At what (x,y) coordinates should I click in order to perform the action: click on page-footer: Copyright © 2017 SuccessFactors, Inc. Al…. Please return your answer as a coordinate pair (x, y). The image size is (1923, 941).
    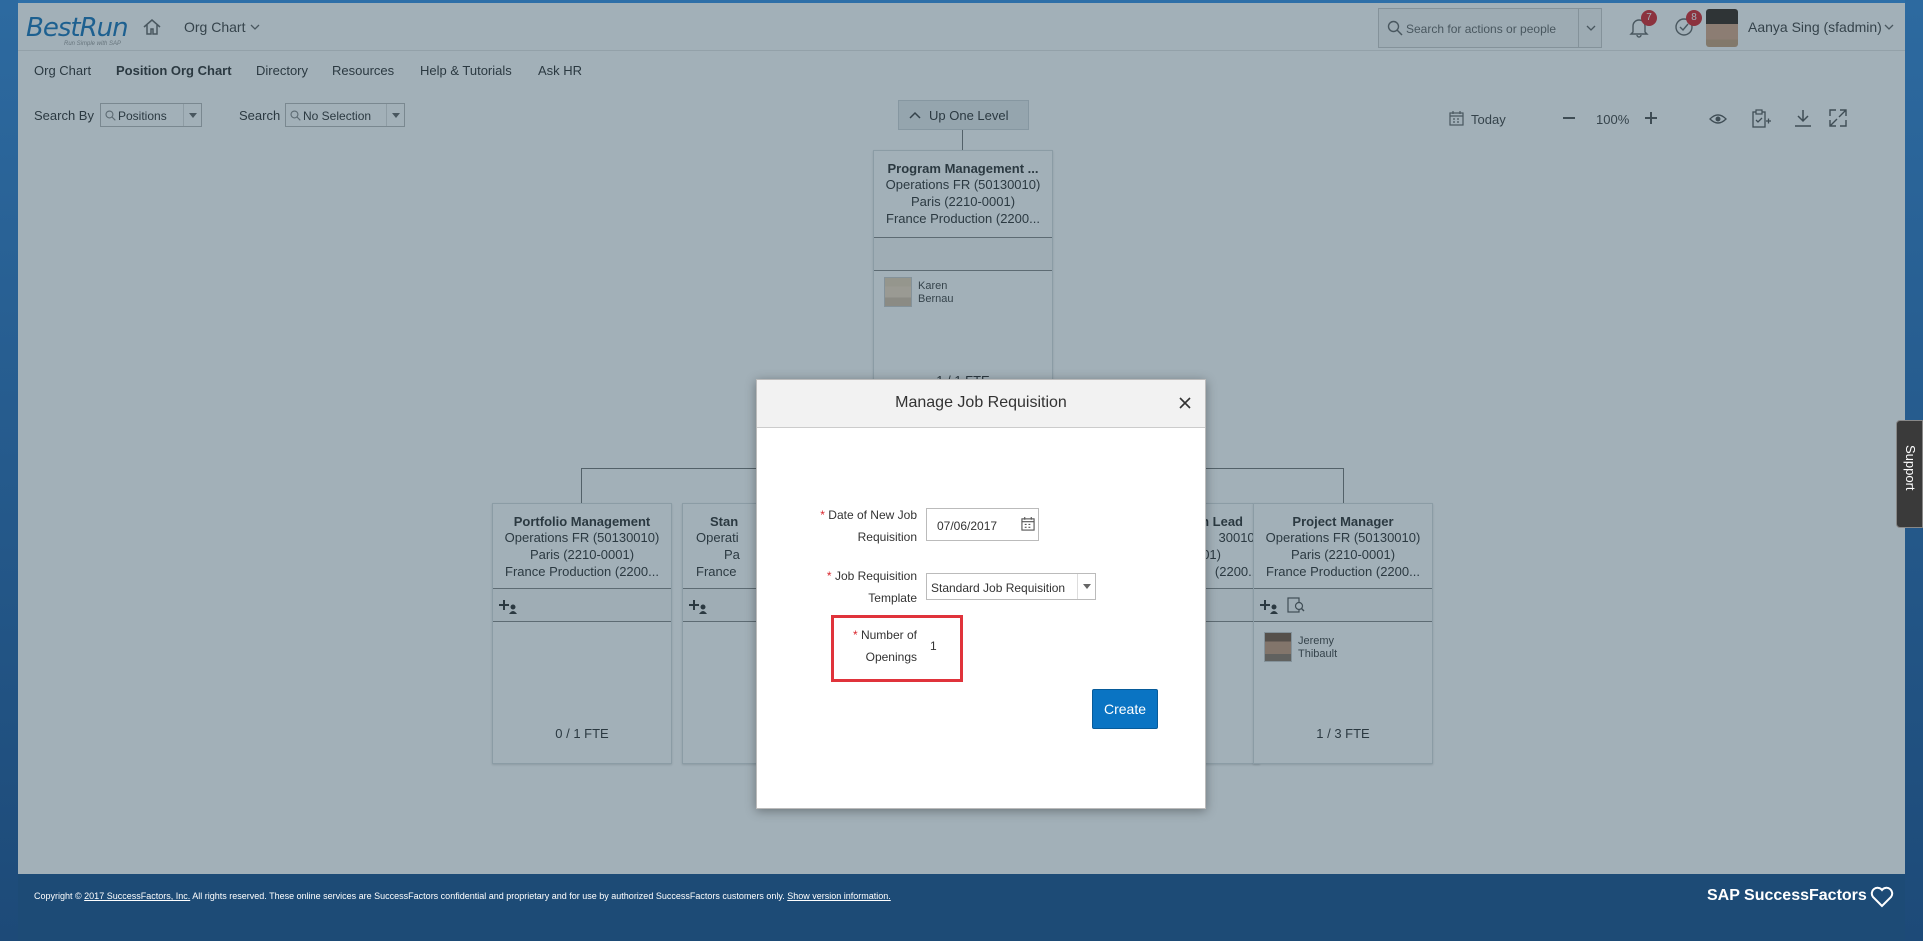
    Looking at the image, I should click on (961, 907).